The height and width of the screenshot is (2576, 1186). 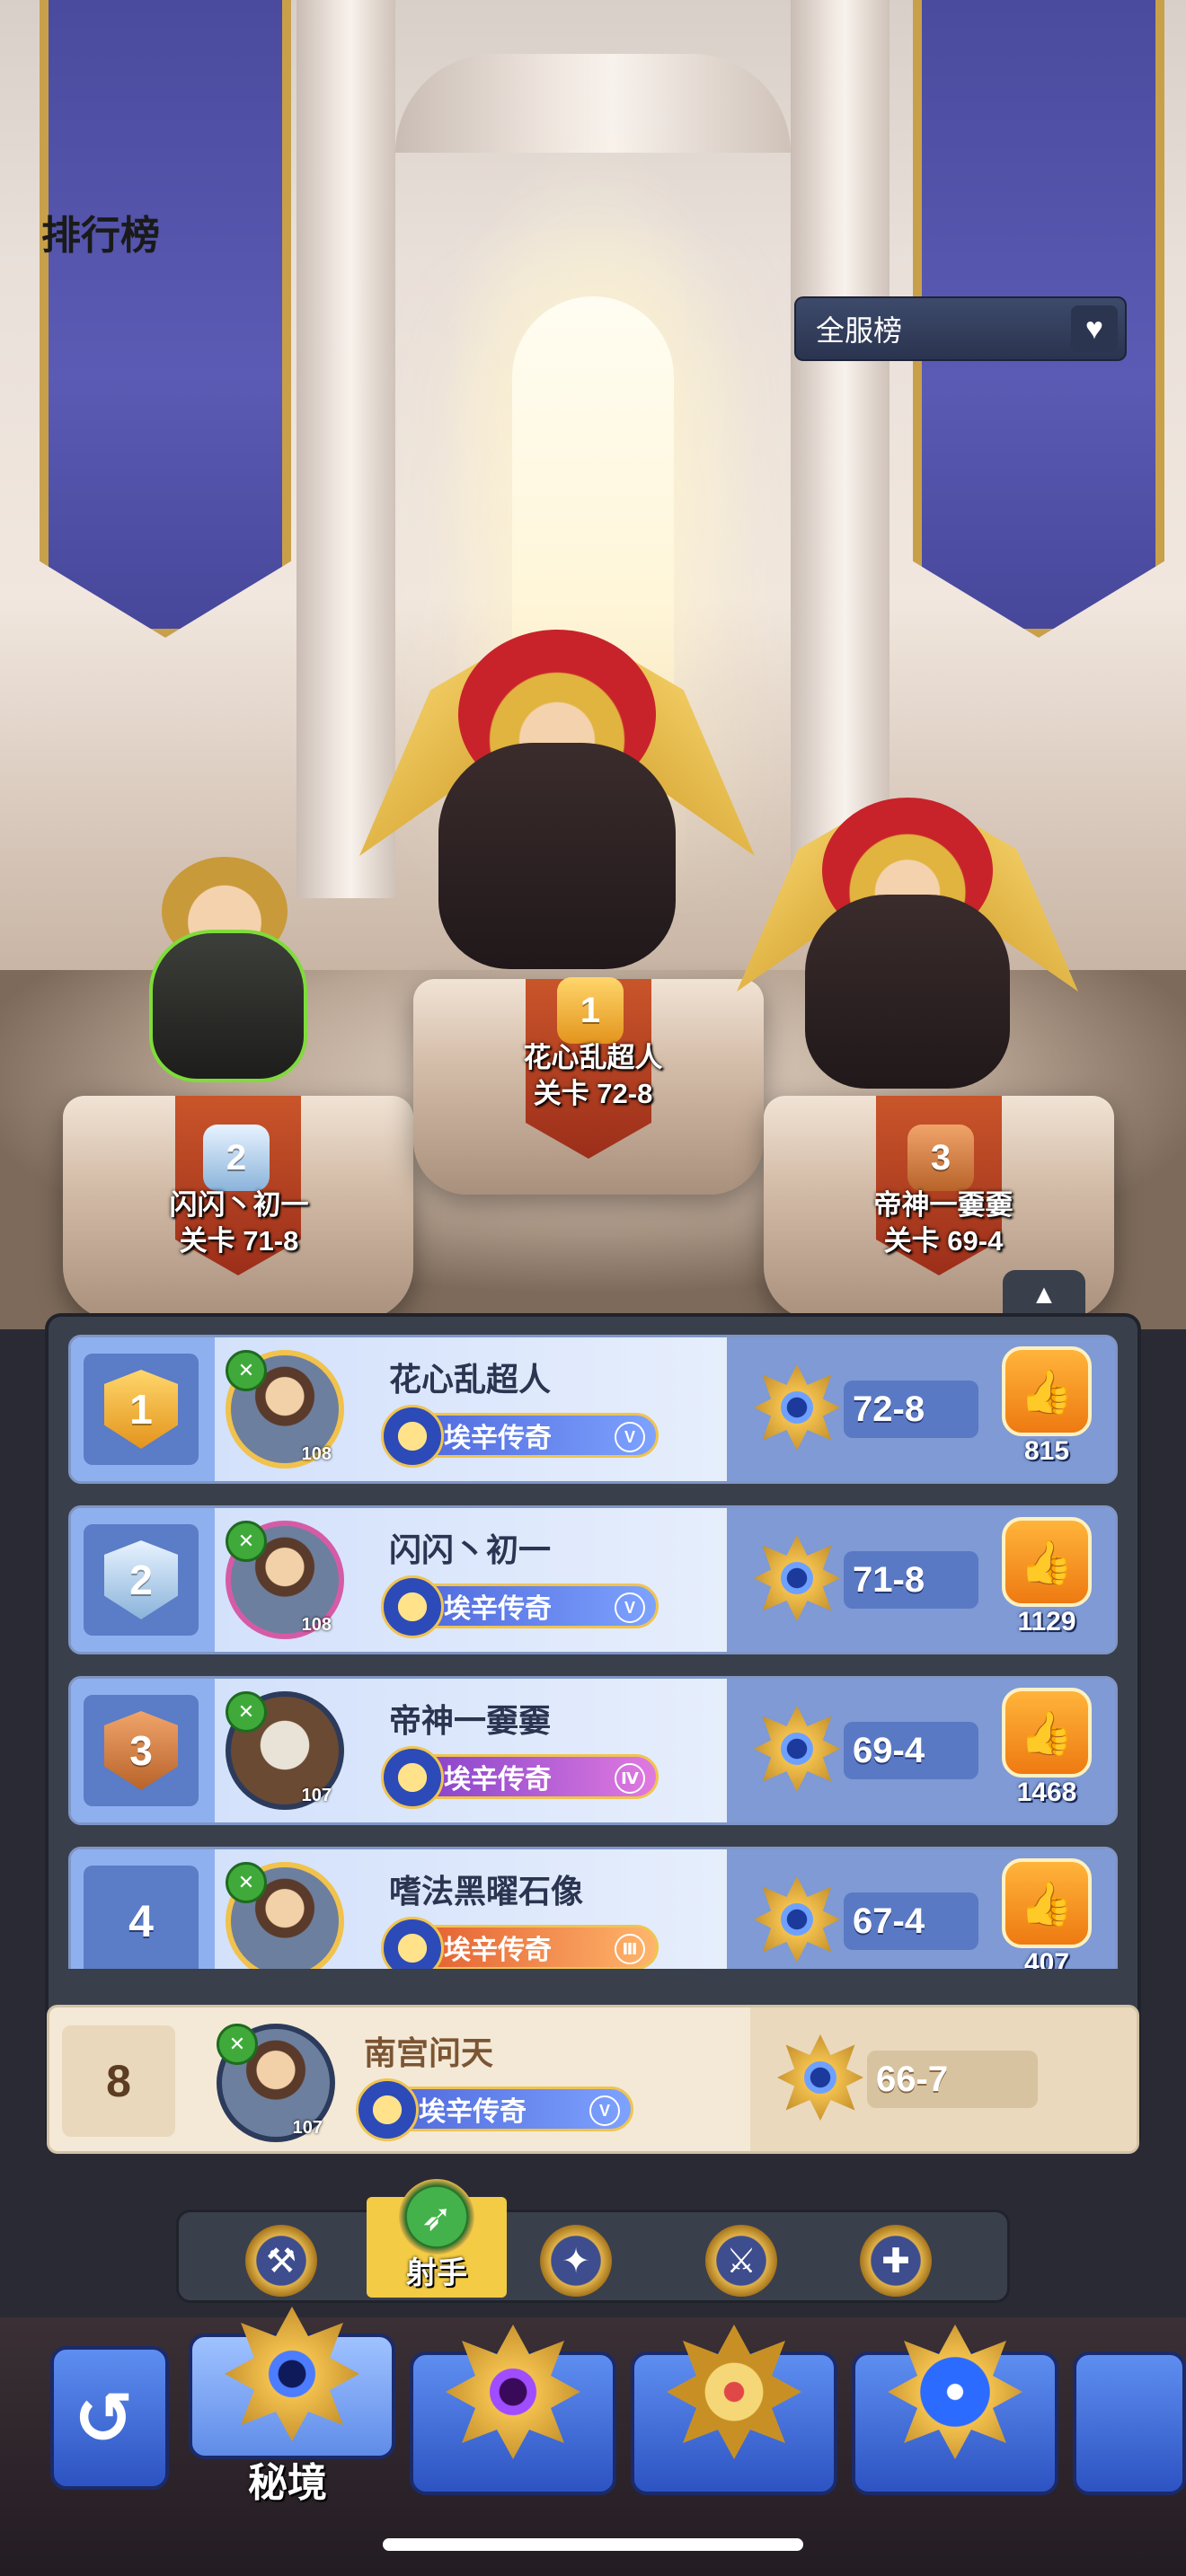 I want to click on podium-3-label: 帝神一嫑嫑 关卡 69-4, so click(x=943, y=1223).